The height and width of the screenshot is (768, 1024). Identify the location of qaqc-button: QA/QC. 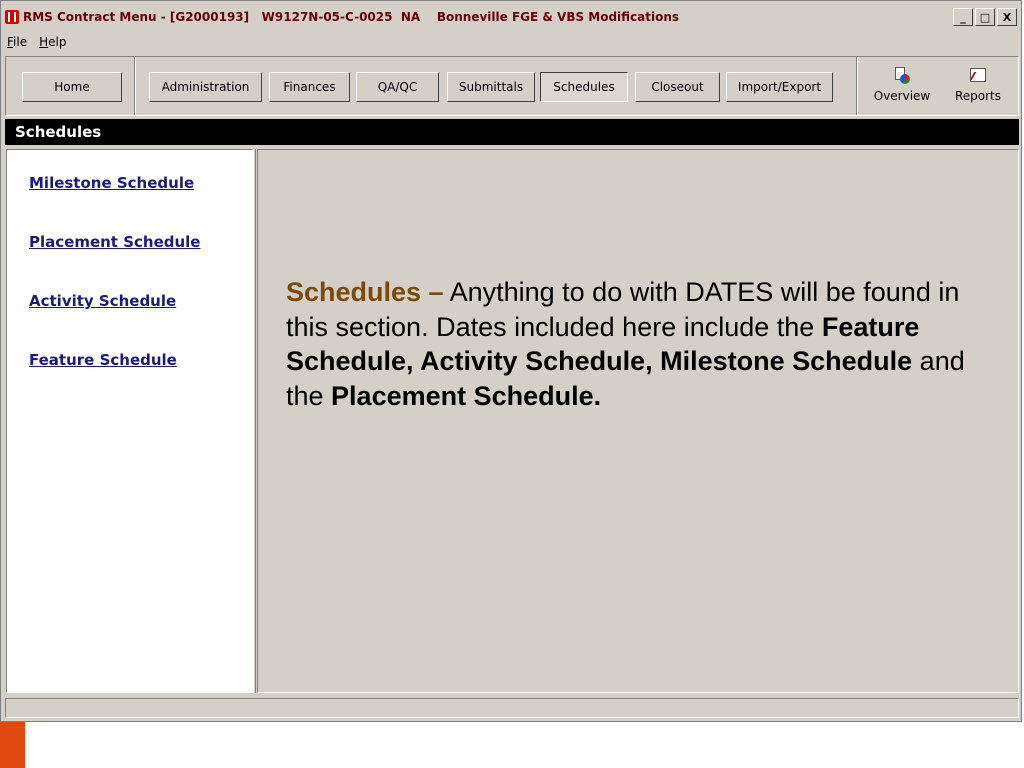
(397, 87).